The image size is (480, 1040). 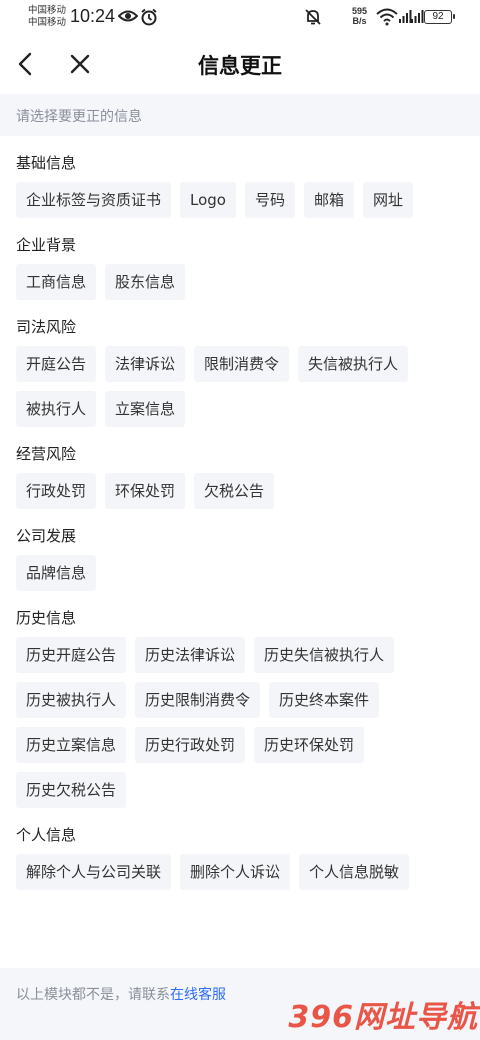 What do you see at coordinates (240, 115) in the screenshot?
I see `hint-bar: 请选择要更正的信息` at bounding box center [240, 115].